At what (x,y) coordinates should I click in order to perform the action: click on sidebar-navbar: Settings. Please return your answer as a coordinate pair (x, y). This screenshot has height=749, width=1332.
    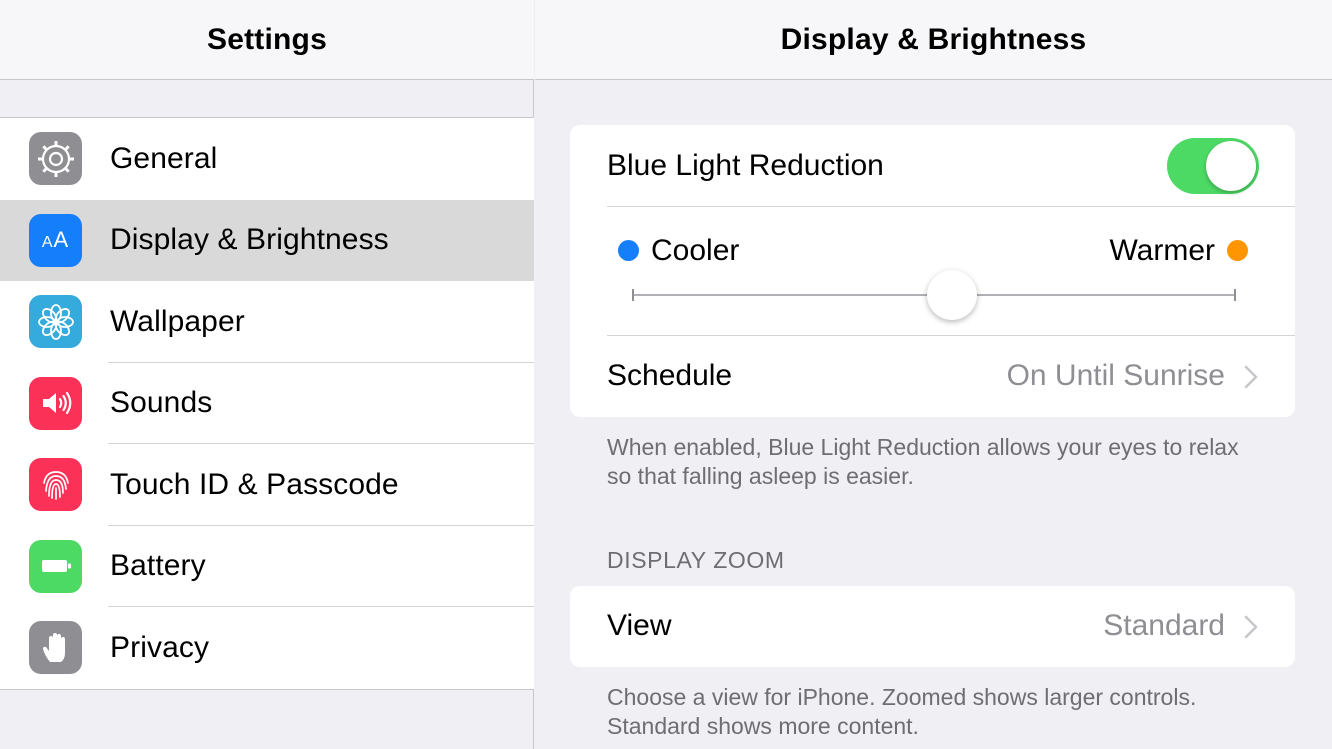
    Looking at the image, I should click on (267, 40).